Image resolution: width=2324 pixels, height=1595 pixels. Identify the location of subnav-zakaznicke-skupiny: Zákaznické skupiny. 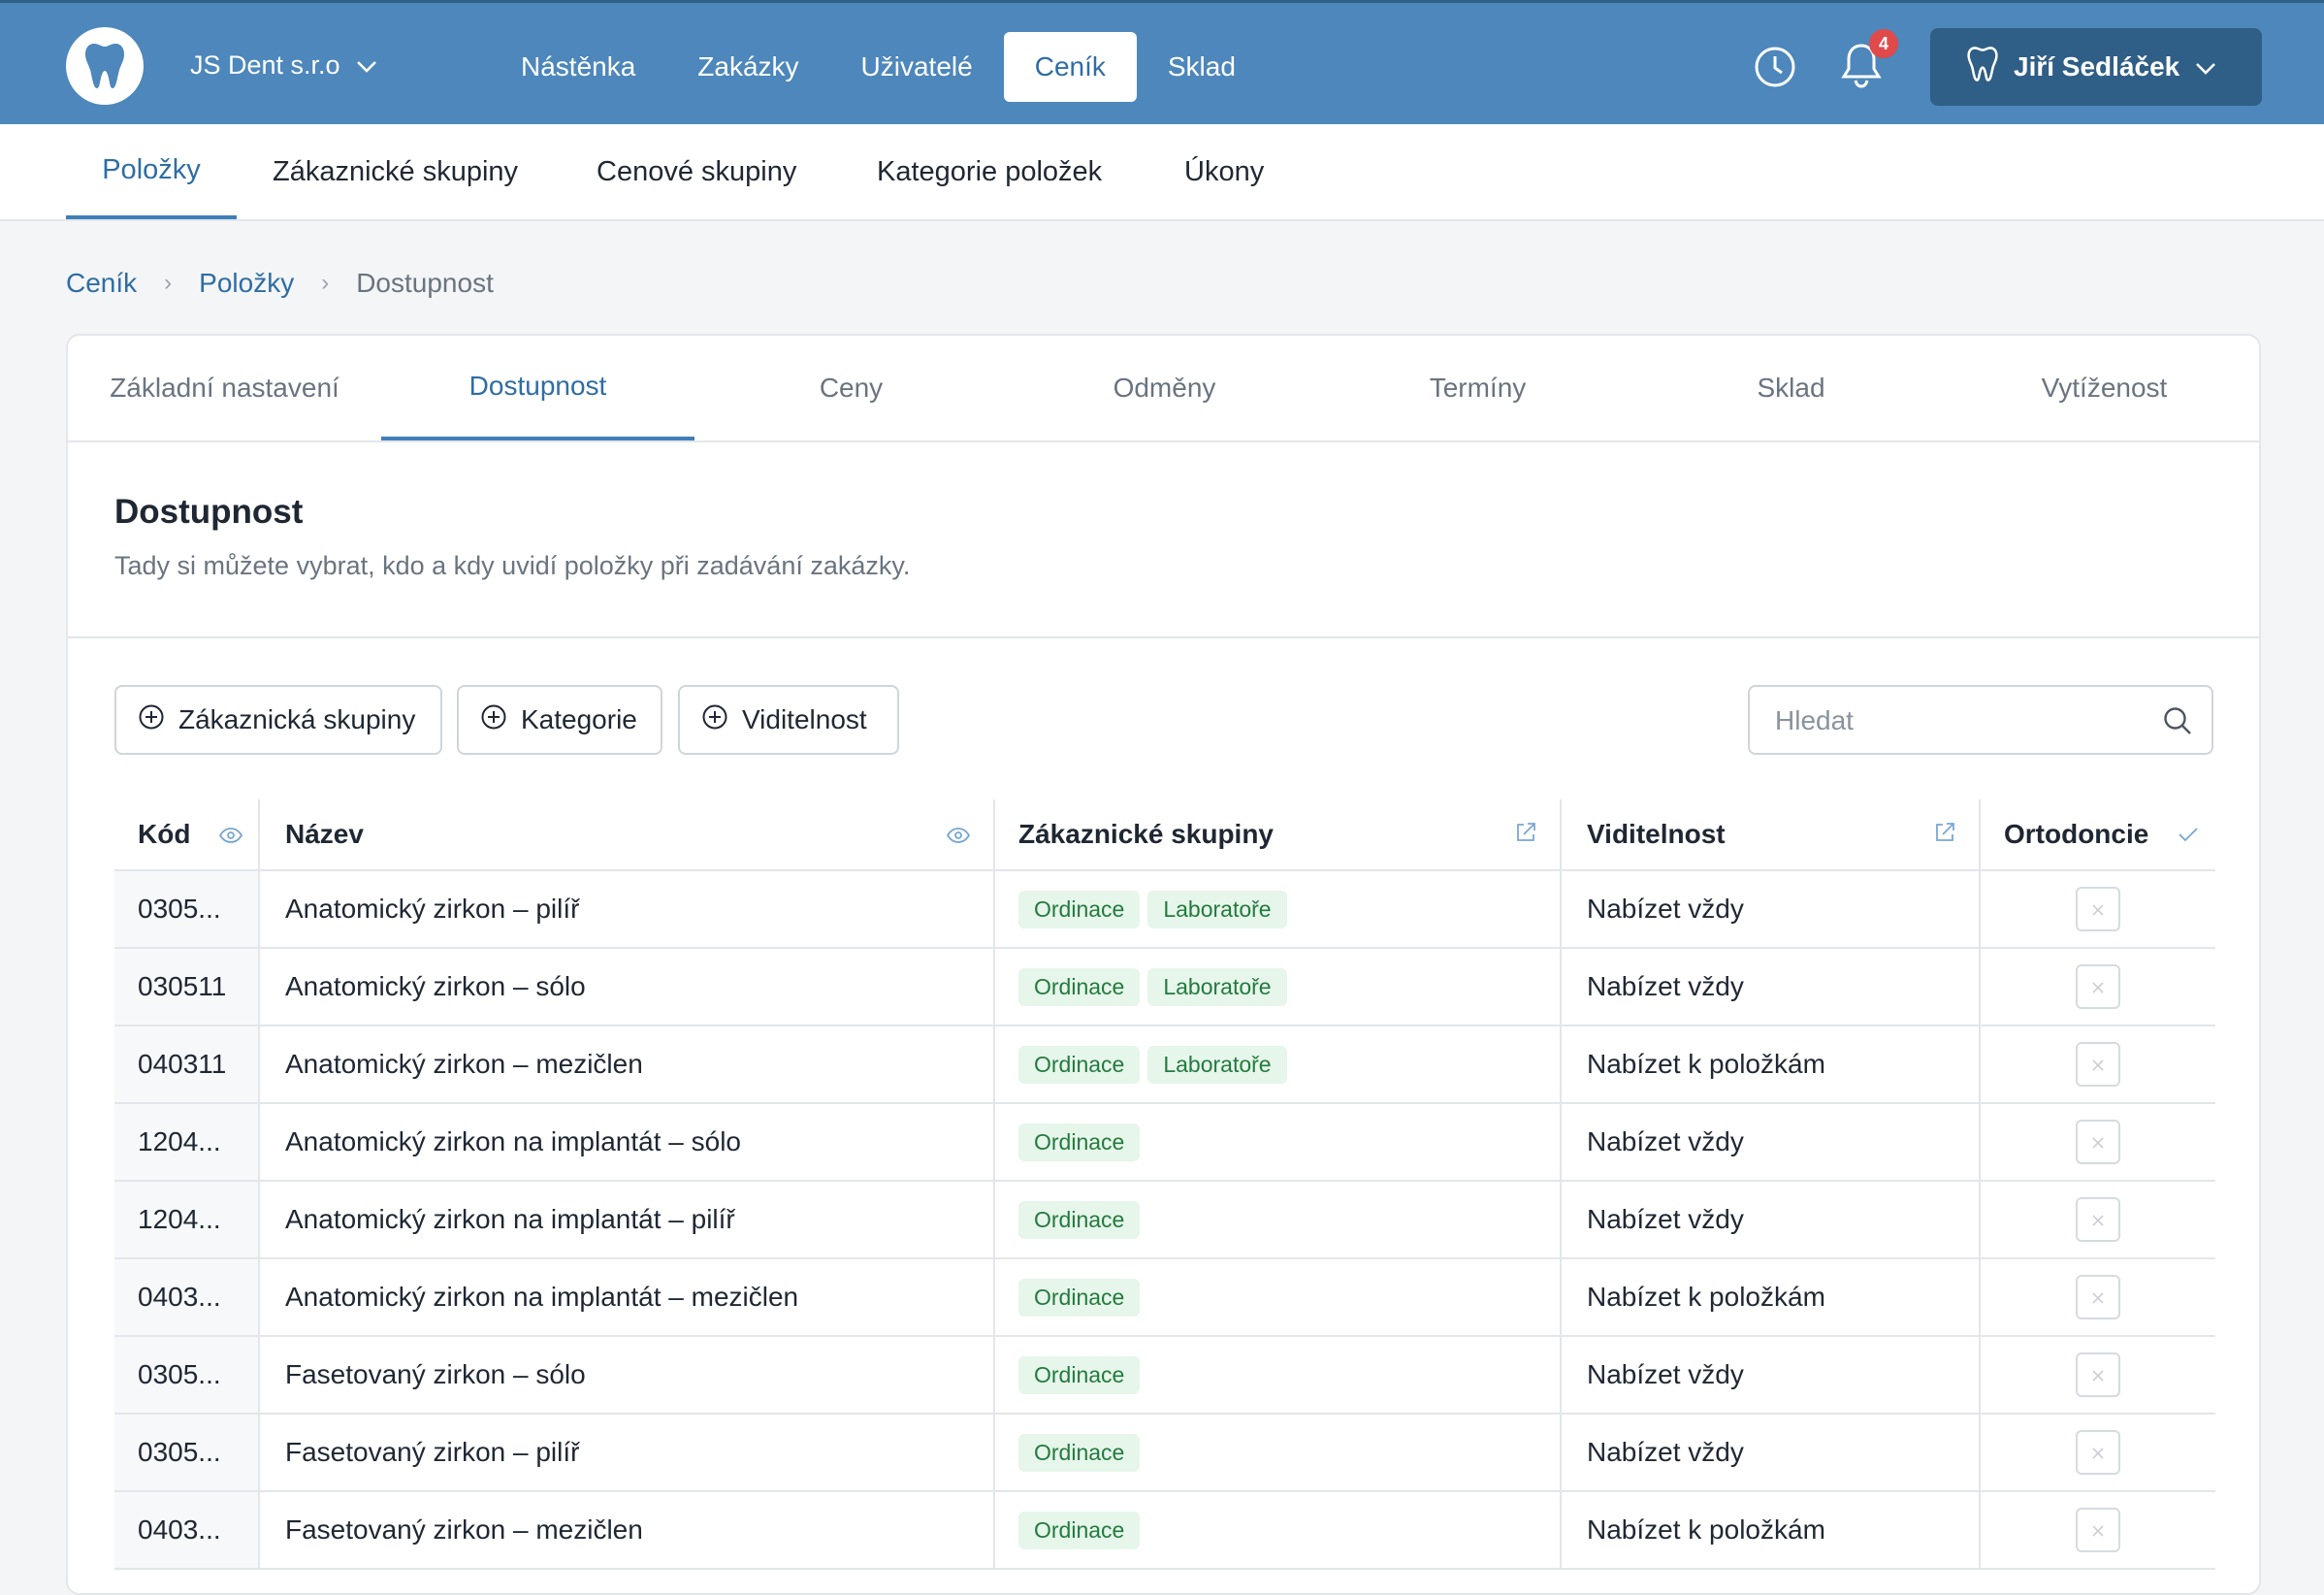
(395, 171).